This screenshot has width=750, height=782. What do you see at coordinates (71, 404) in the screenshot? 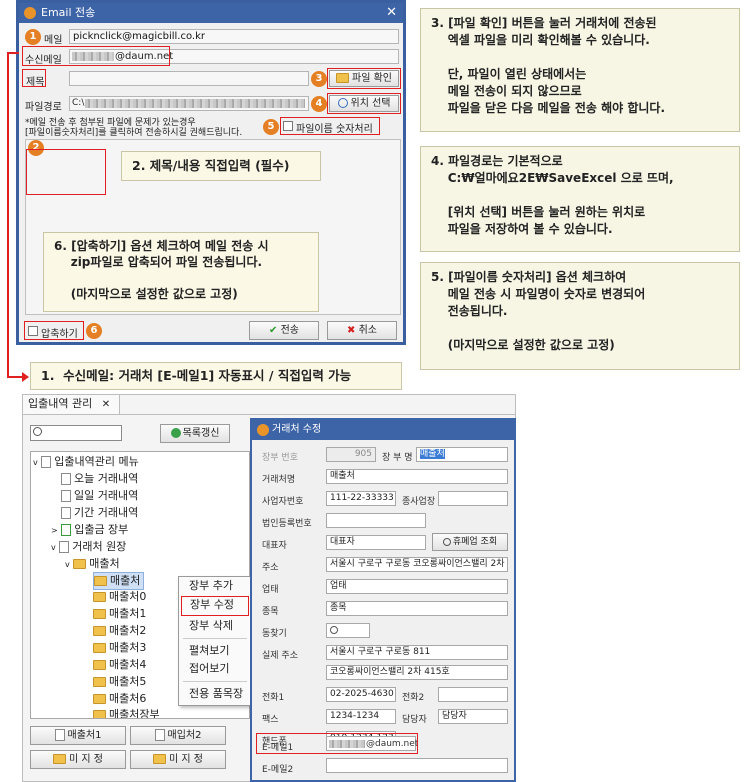
I see `tab-ledger-management: 입출내역 관리 ✕` at bounding box center [71, 404].